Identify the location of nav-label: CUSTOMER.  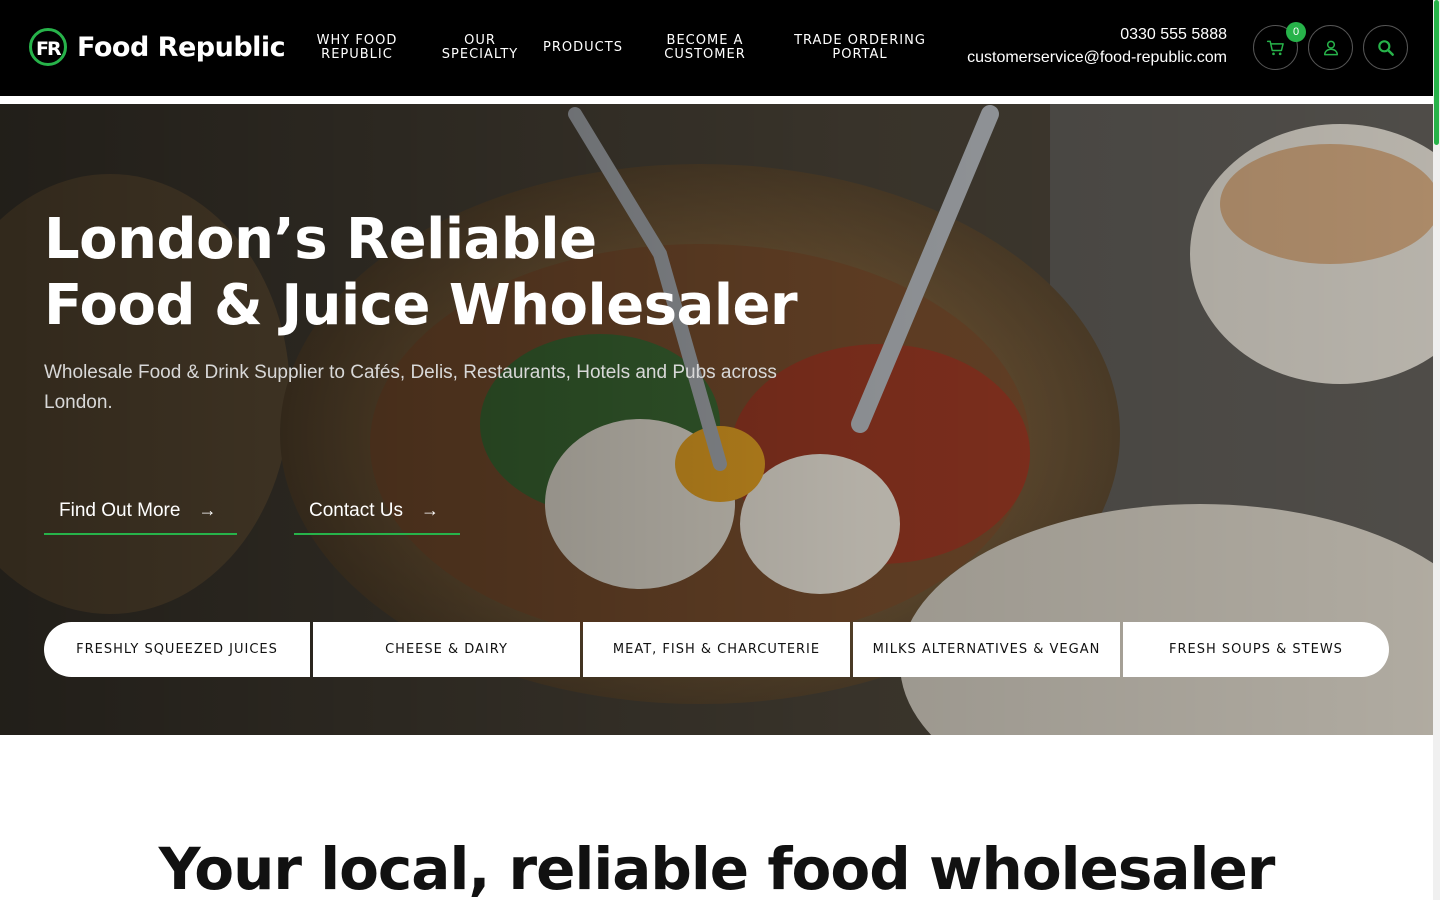
(705, 54).